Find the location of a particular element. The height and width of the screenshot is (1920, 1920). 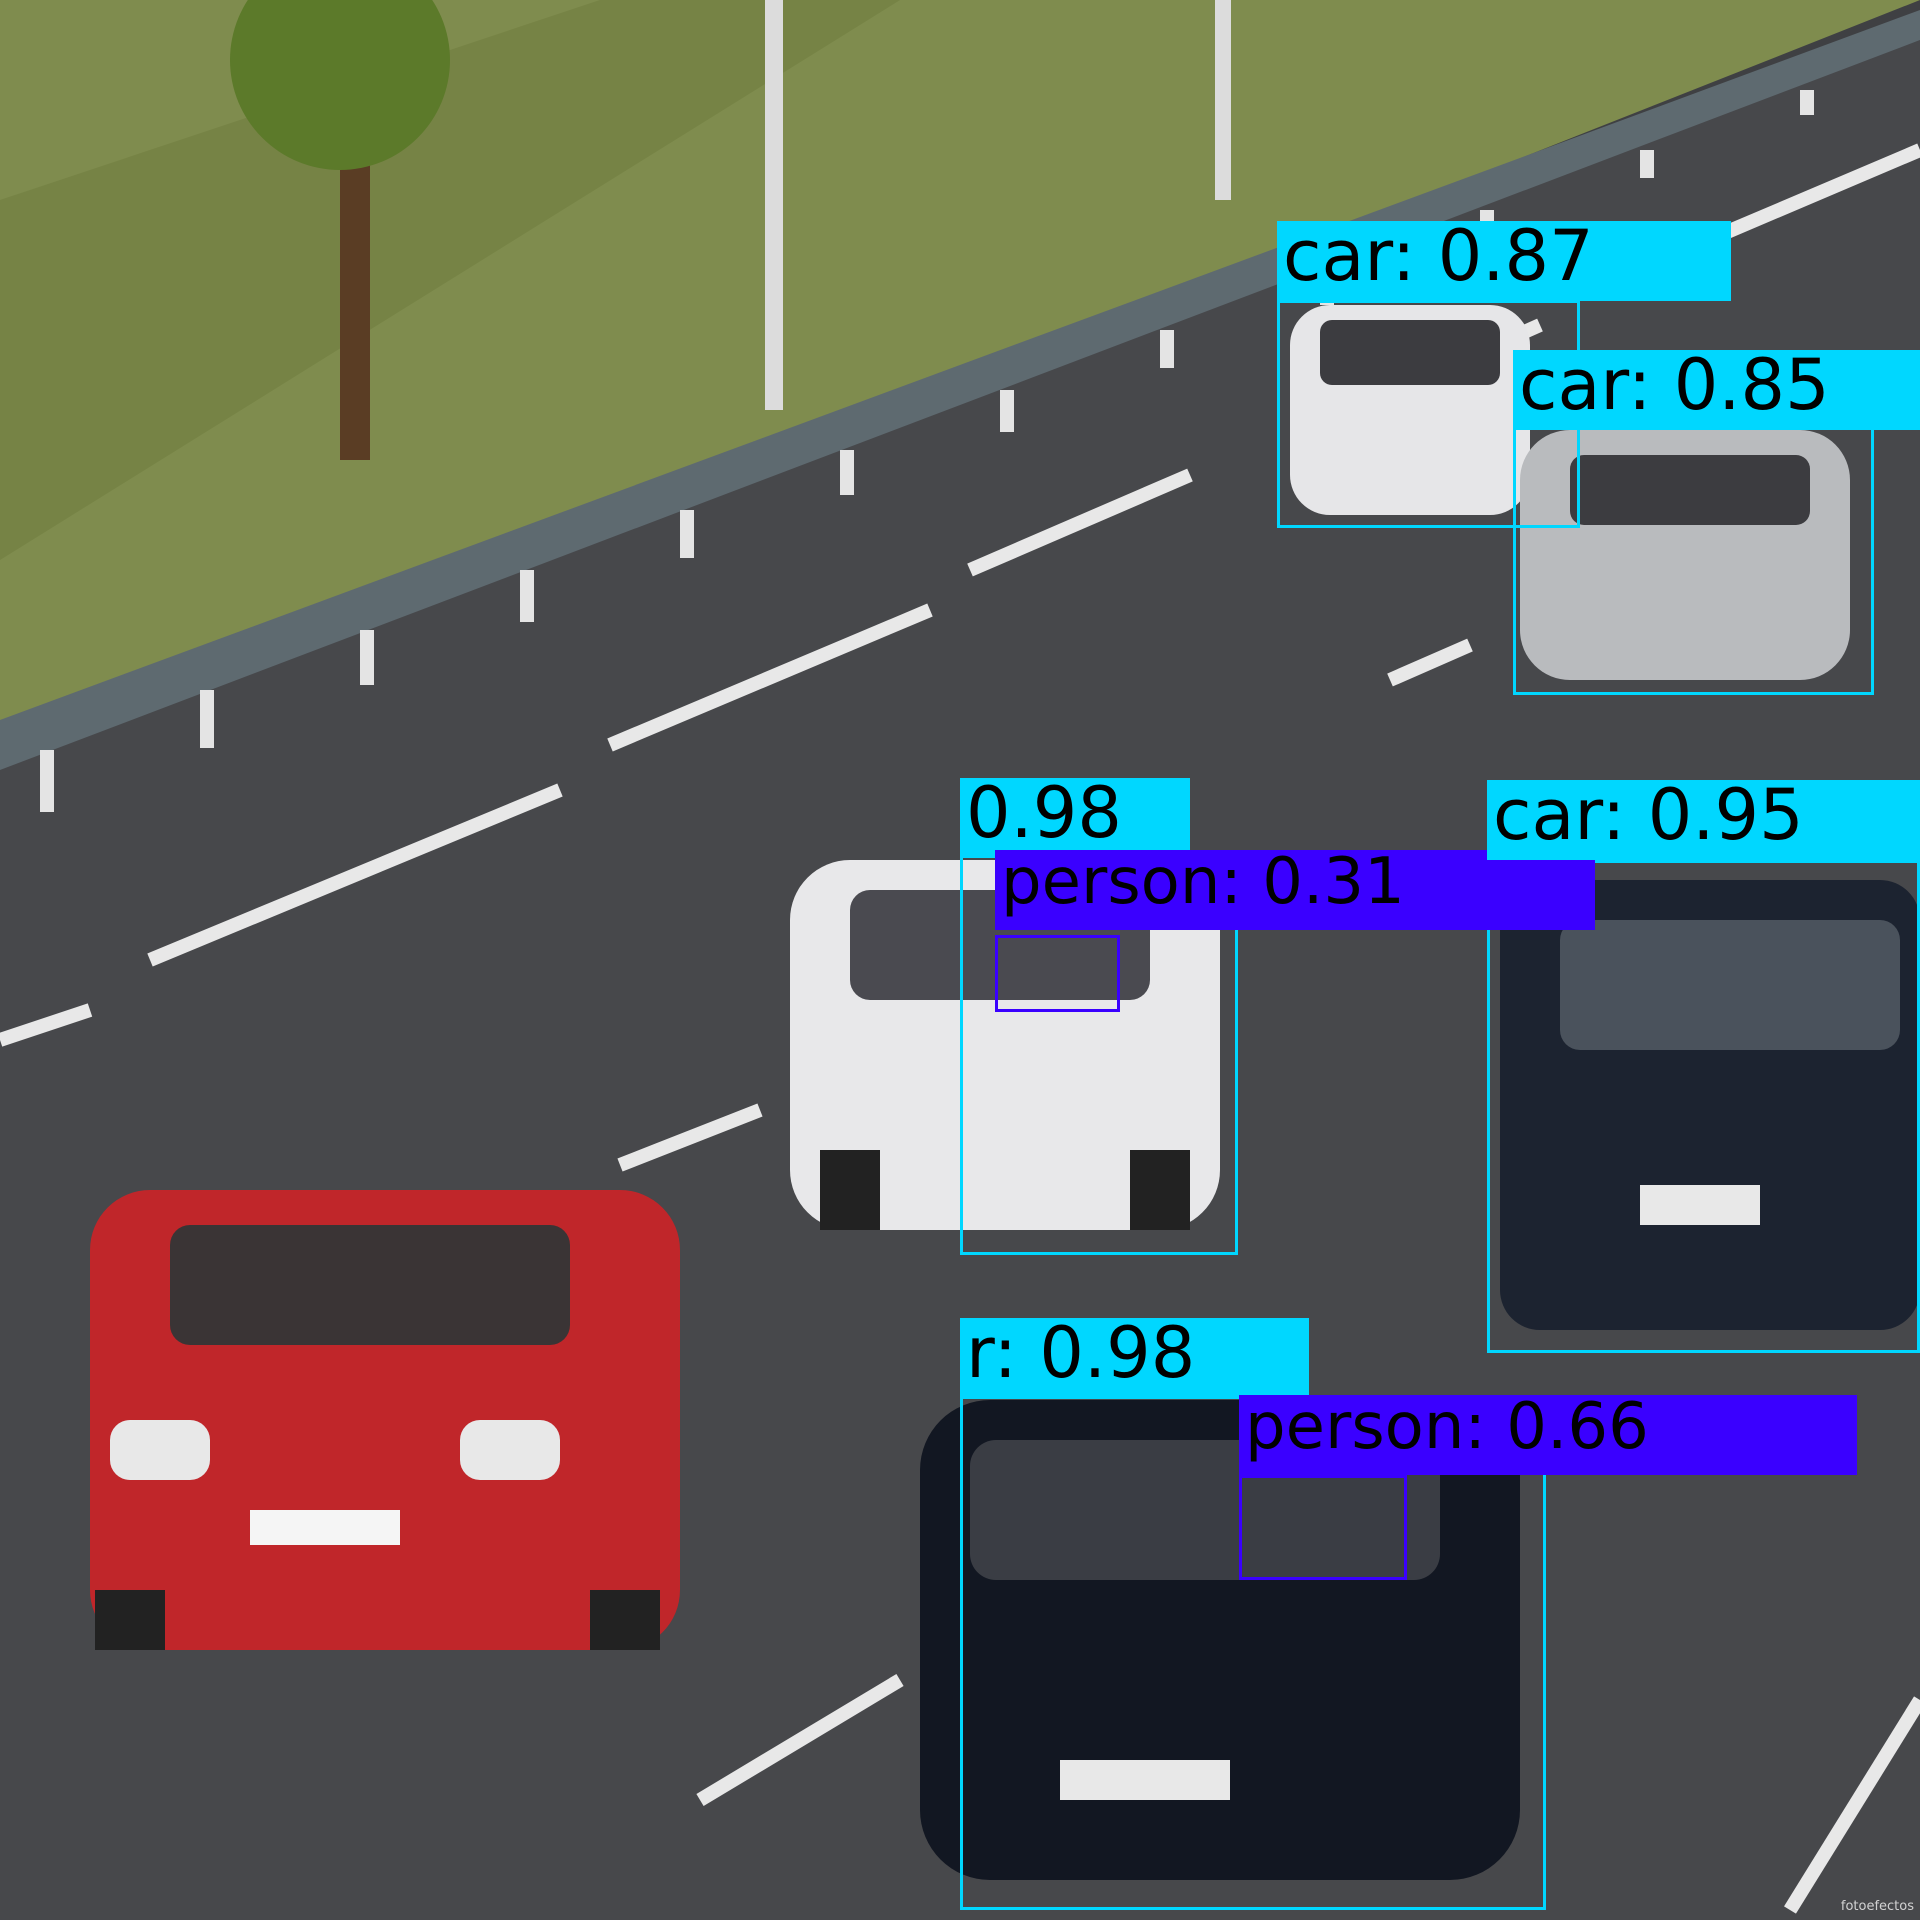

red-car is located at coordinates (385, 1420).